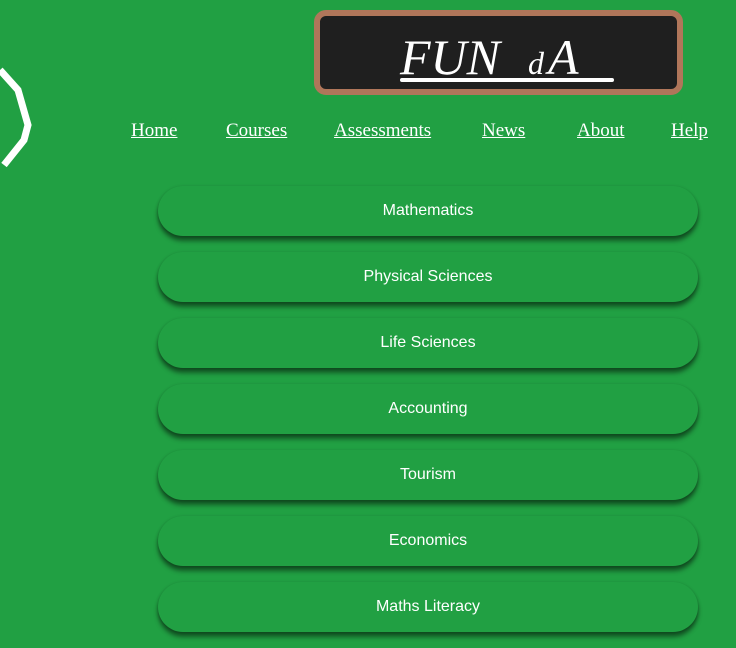 This screenshot has width=736, height=648. I want to click on list-item: Life Sciences, so click(428, 343).